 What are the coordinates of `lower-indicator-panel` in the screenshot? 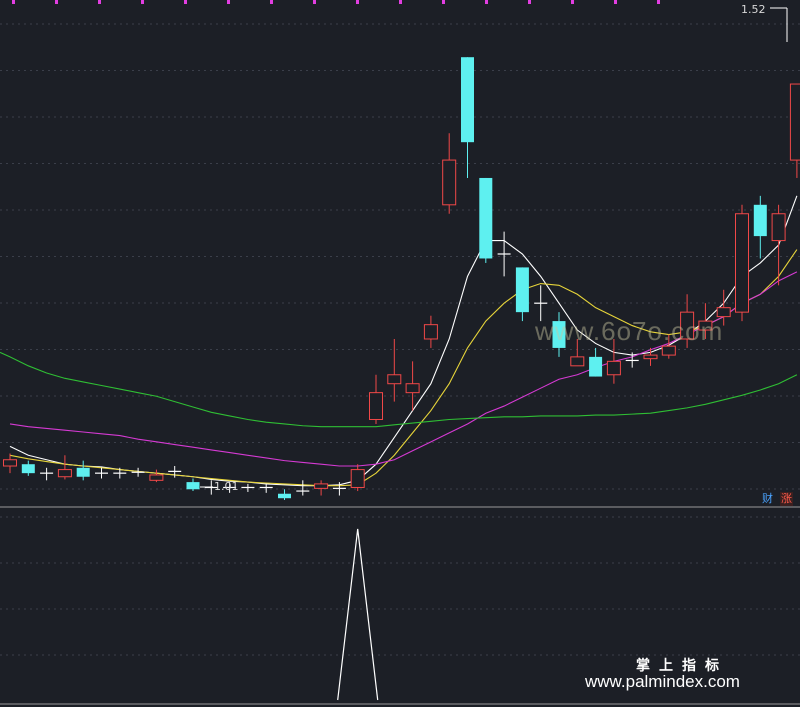 It's located at (358, 614).